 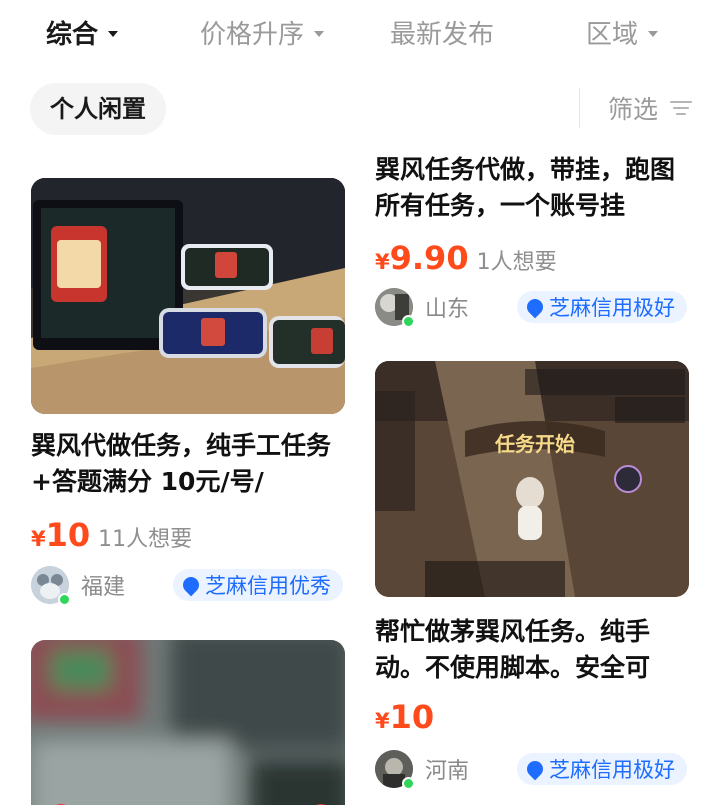 I want to click on card-1-credit-badge: 芝麻信用优秀, so click(x=258, y=585).